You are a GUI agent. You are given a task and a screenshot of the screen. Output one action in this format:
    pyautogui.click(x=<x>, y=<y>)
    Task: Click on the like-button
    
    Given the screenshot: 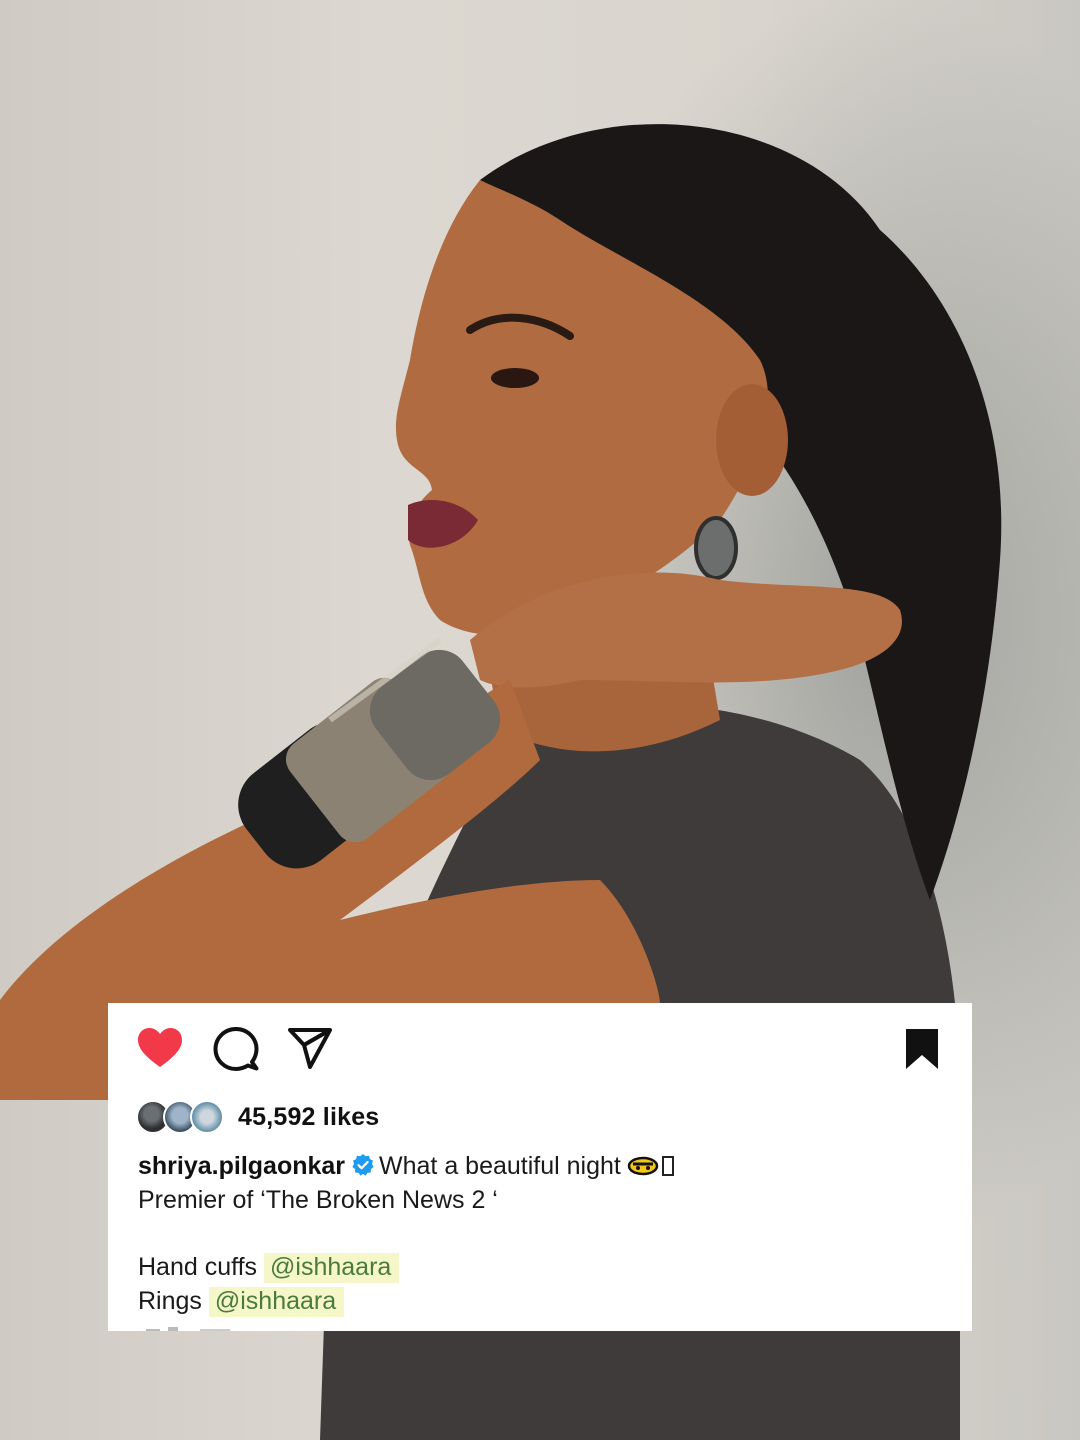 What is the action you would take?
    pyautogui.click(x=160, y=1049)
    